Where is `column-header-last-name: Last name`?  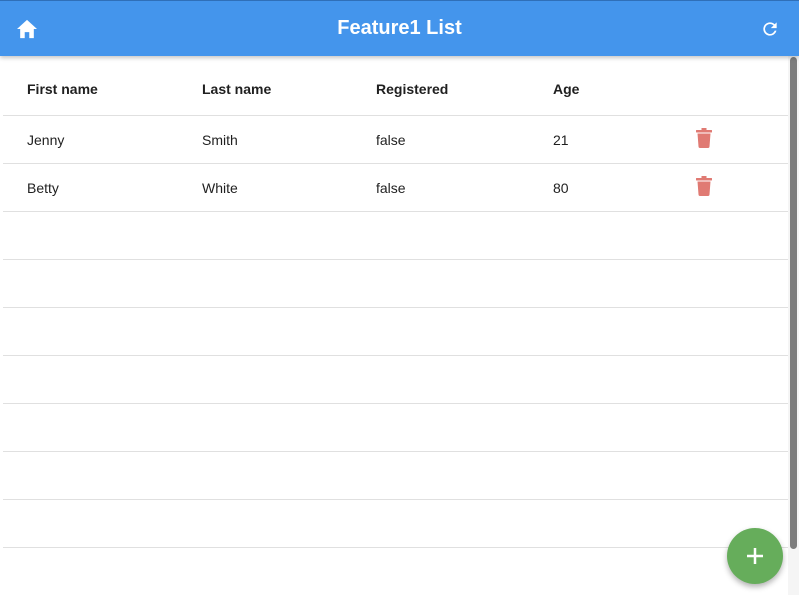
column-header-last-name: Last name is located at coordinates (237, 88).